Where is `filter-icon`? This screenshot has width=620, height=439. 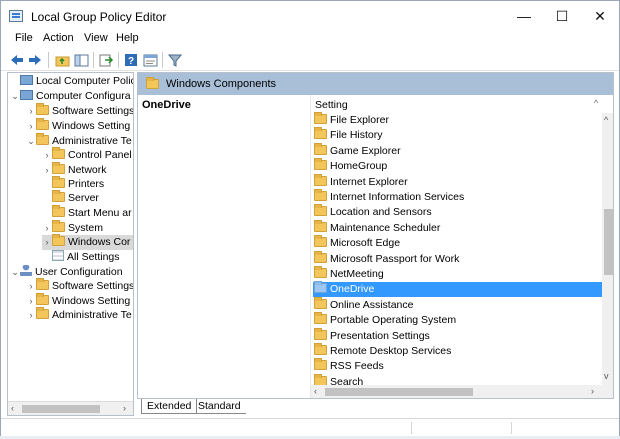 filter-icon is located at coordinates (175, 60).